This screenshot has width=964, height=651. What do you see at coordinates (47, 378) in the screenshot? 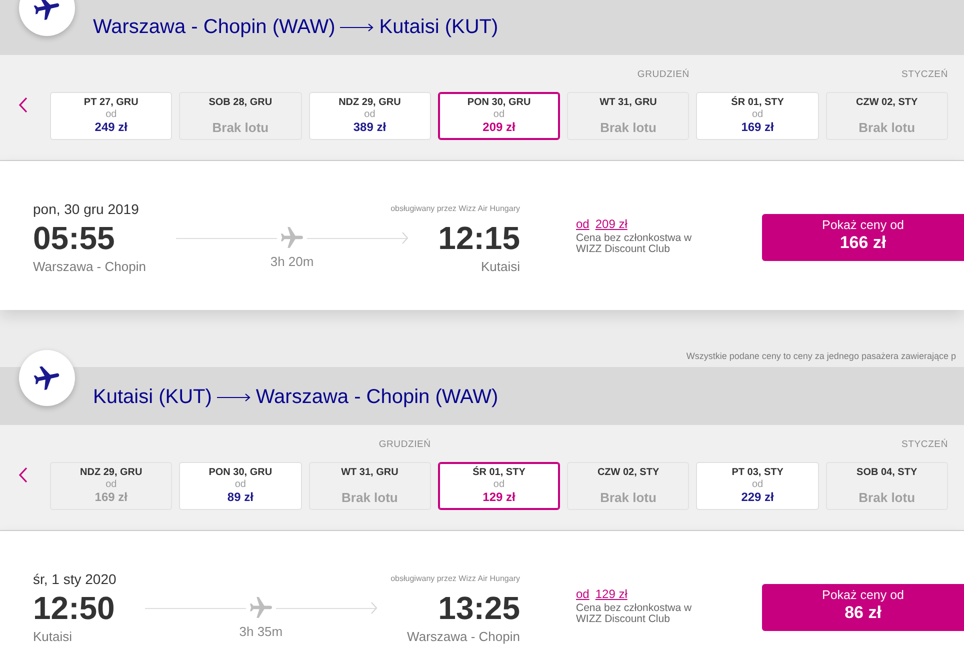
I see `airplane-icon` at bounding box center [47, 378].